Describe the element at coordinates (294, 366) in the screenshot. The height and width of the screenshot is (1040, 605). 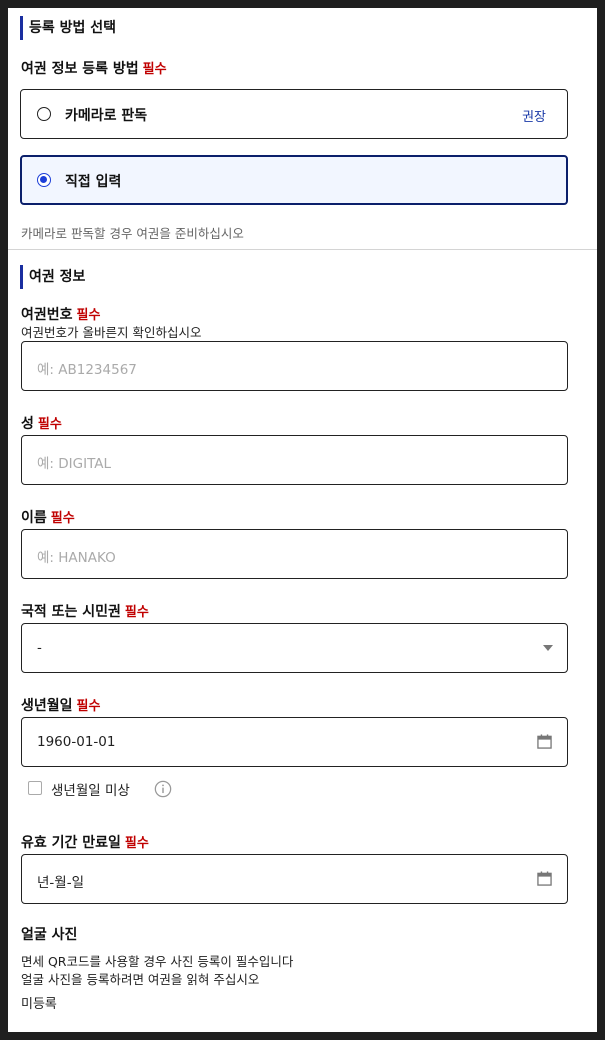
I see `passport-number-input: 예: AB1234567` at that location.